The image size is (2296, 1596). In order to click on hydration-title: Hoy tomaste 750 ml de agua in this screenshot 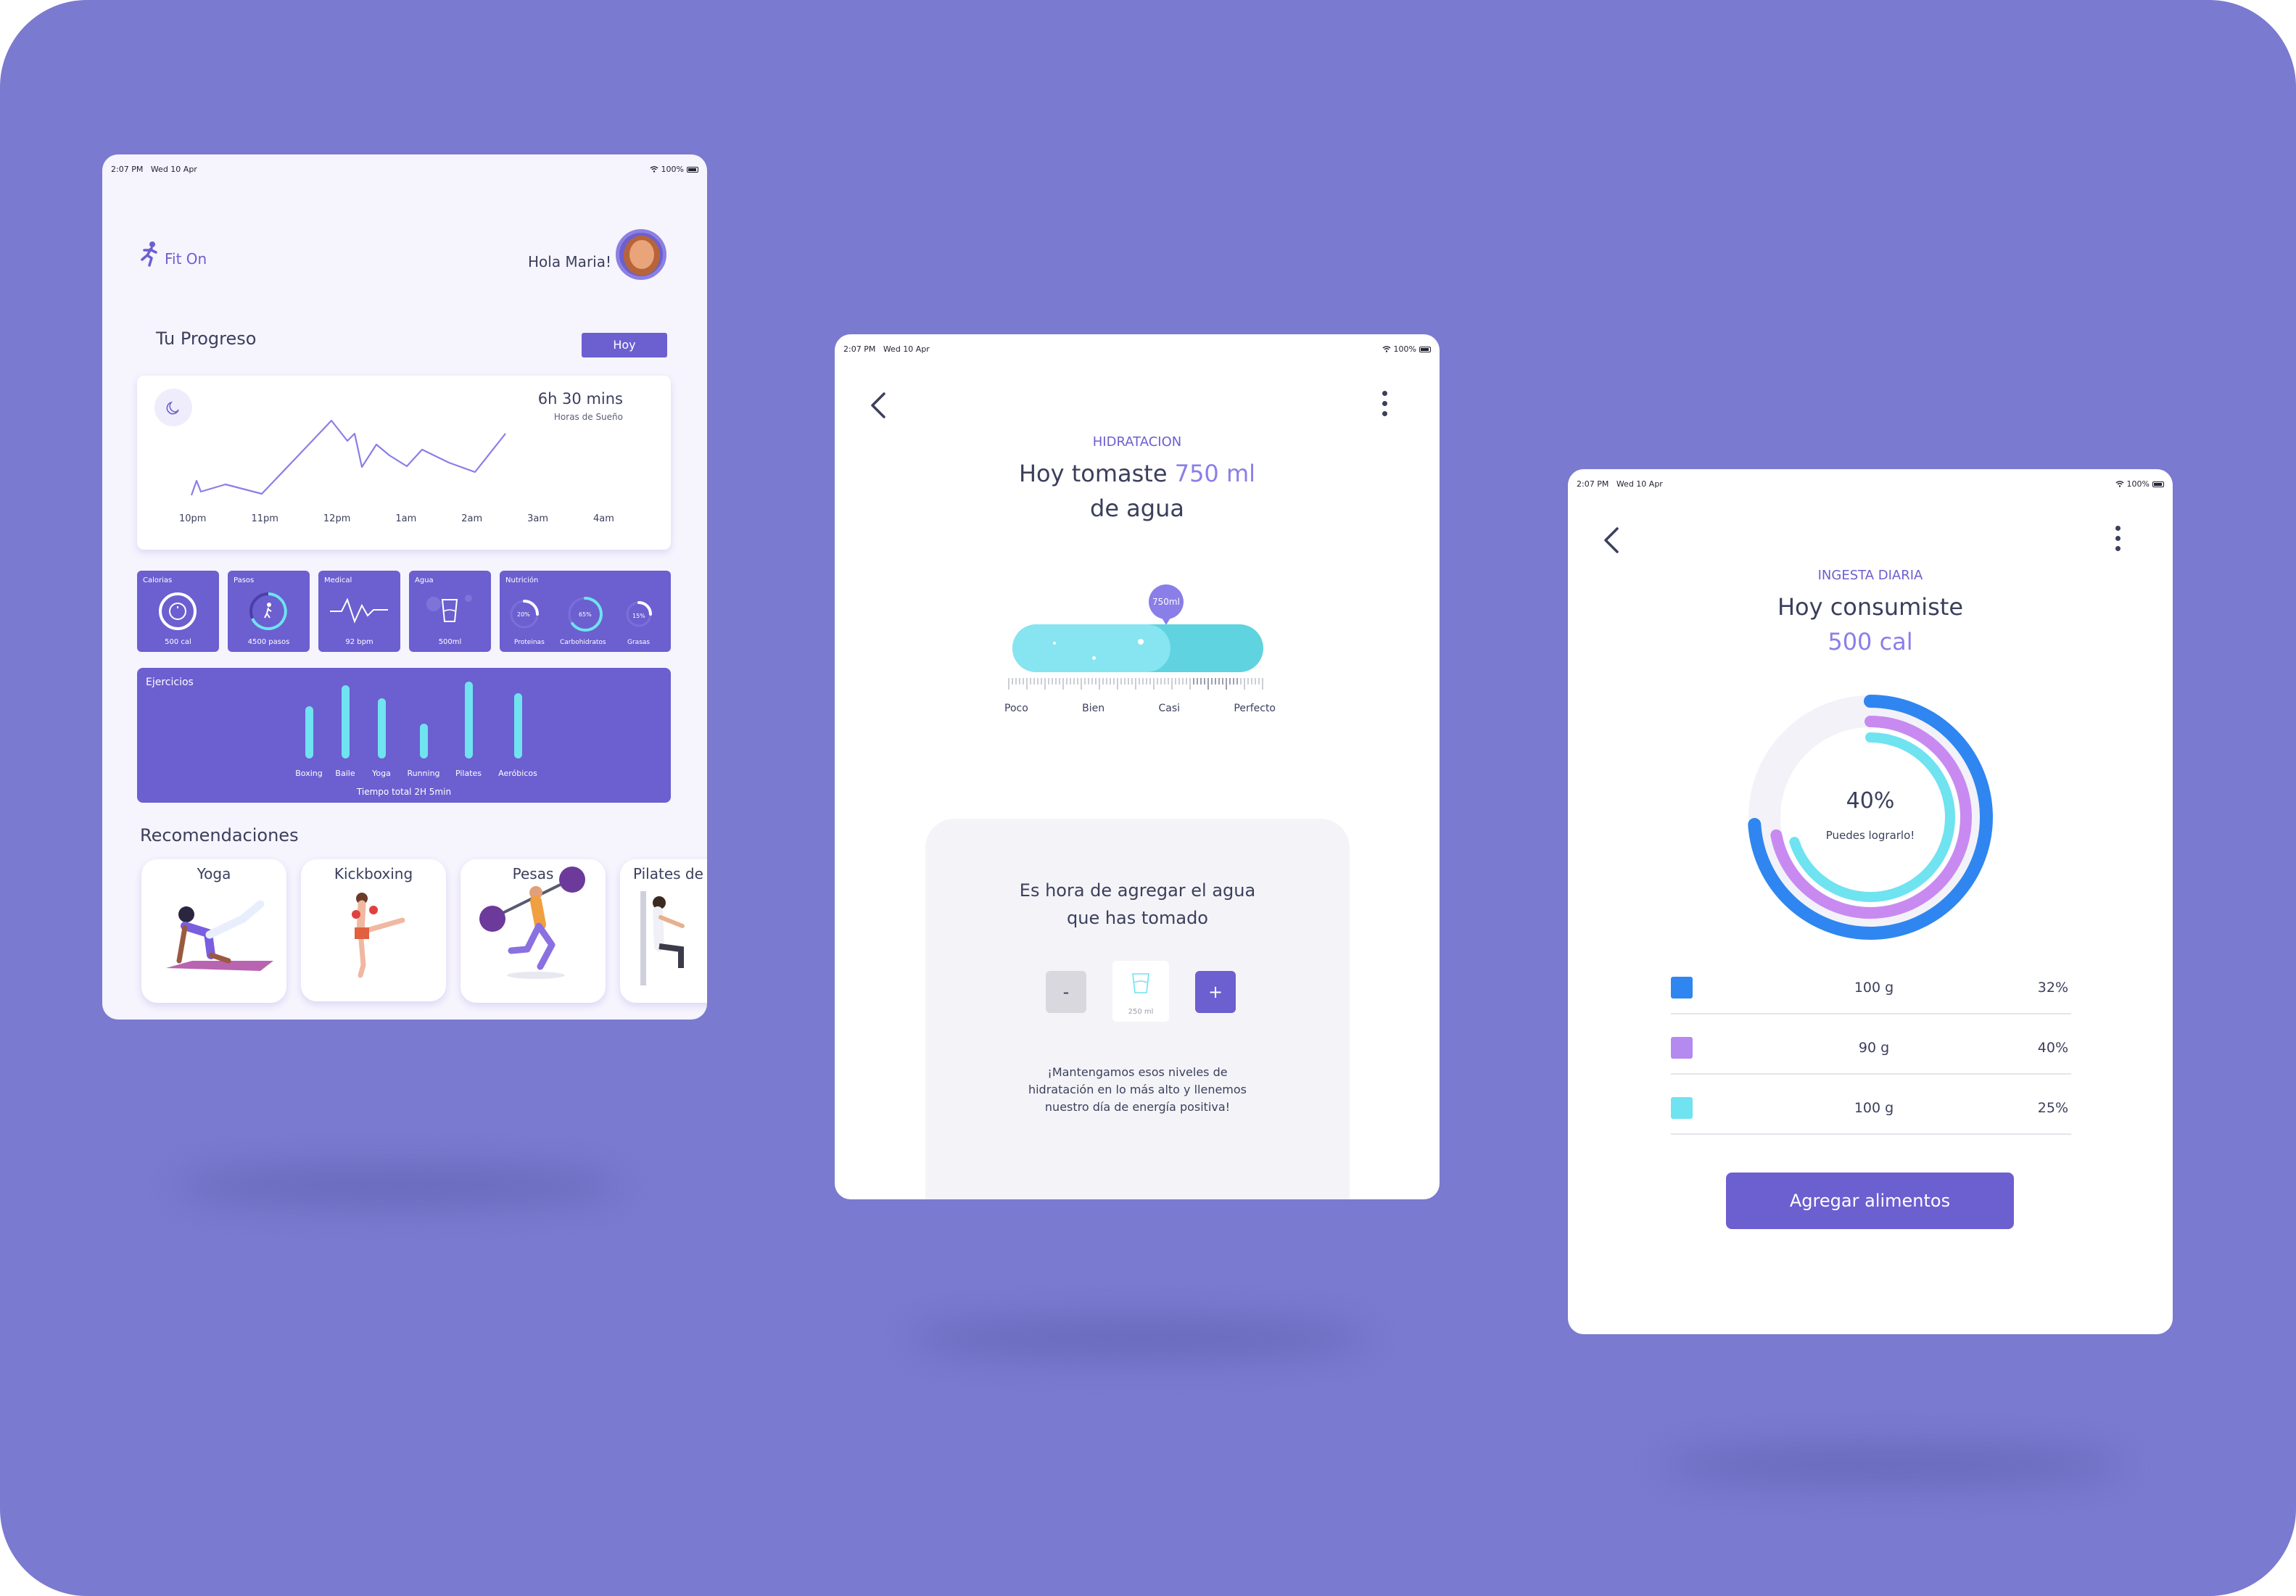, I will do `click(1137, 491)`.